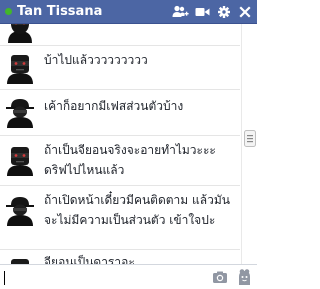 Image resolution: width=320 pixels, height=289 pixels. What do you see at coordinates (202, 12) in the screenshot?
I see `video-call-icon` at bounding box center [202, 12].